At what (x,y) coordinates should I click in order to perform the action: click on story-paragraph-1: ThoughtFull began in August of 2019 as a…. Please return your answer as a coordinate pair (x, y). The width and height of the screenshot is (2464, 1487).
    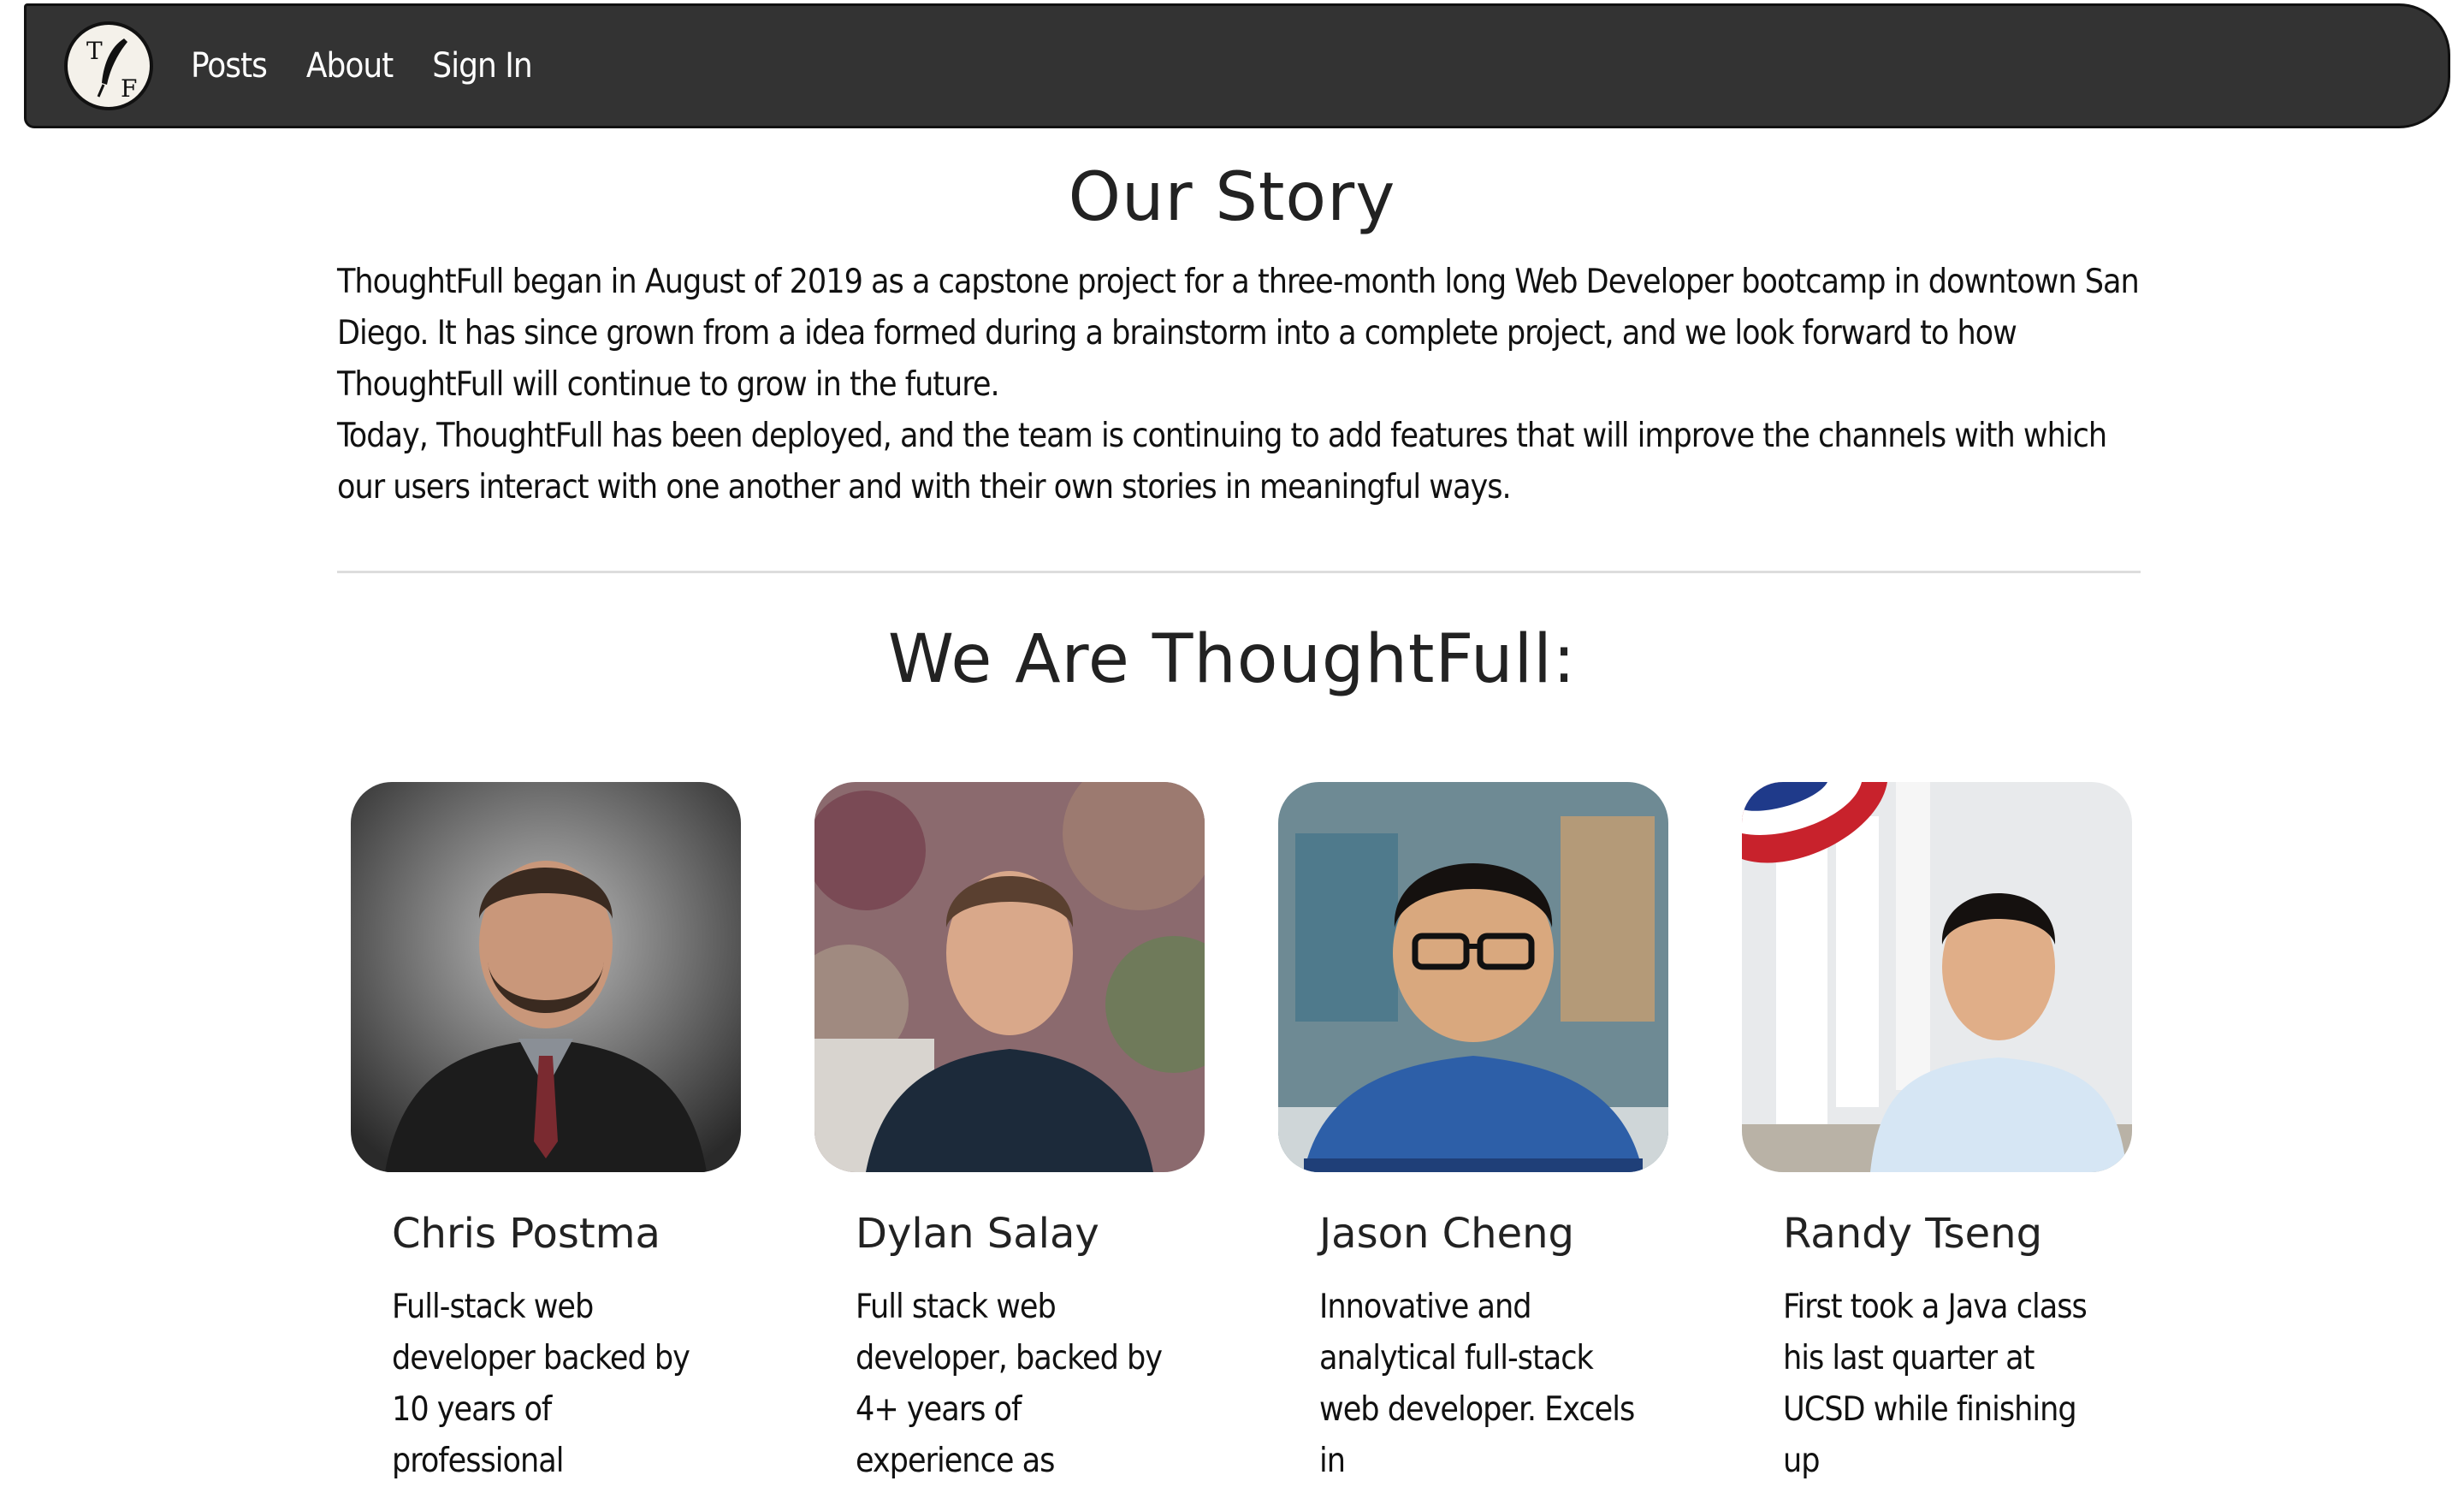
    Looking at the image, I should click on (1238, 333).